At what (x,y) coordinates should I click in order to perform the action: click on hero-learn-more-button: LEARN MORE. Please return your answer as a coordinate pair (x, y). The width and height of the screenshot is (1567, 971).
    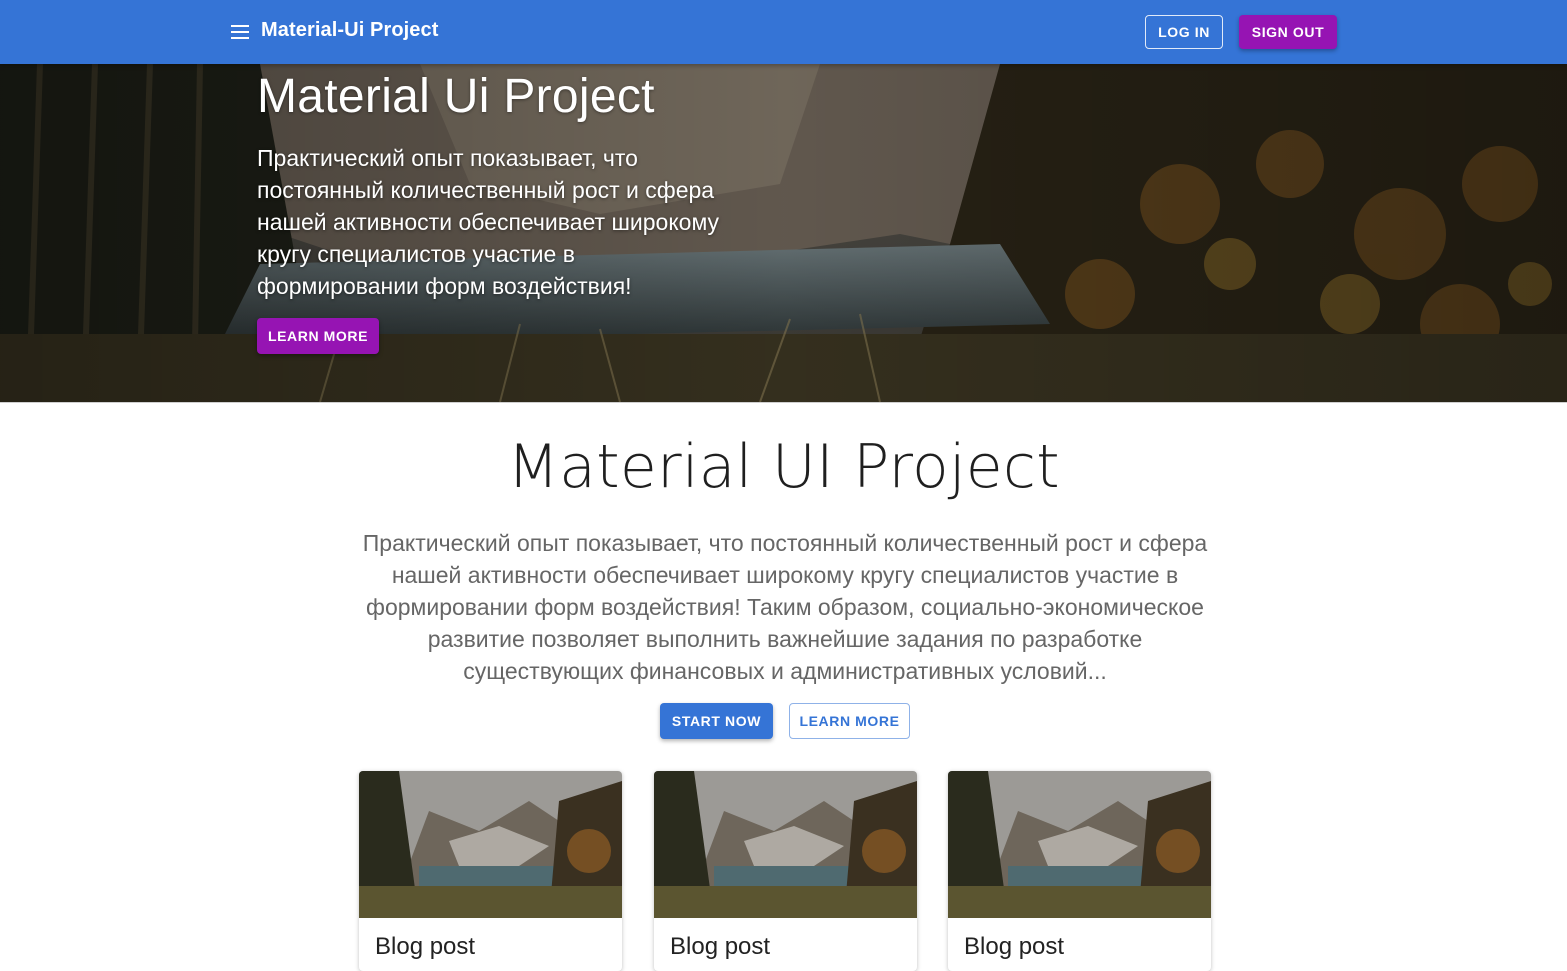
    Looking at the image, I should click on (318, 336).